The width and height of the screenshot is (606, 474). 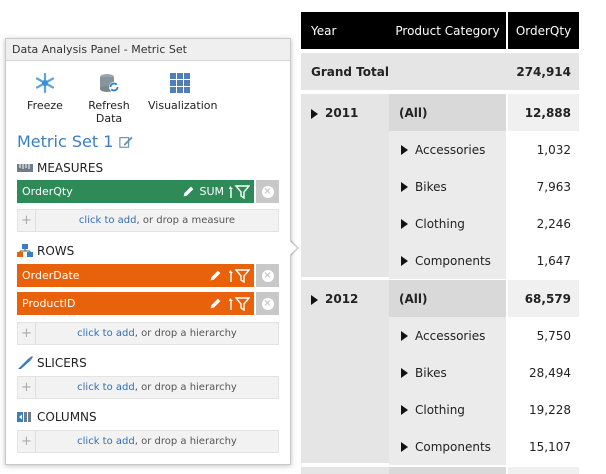 What do you see at coordinates (543, 335) in the screenshot?
I see `qty-value: 5,750` at bounding box center [543, 335].